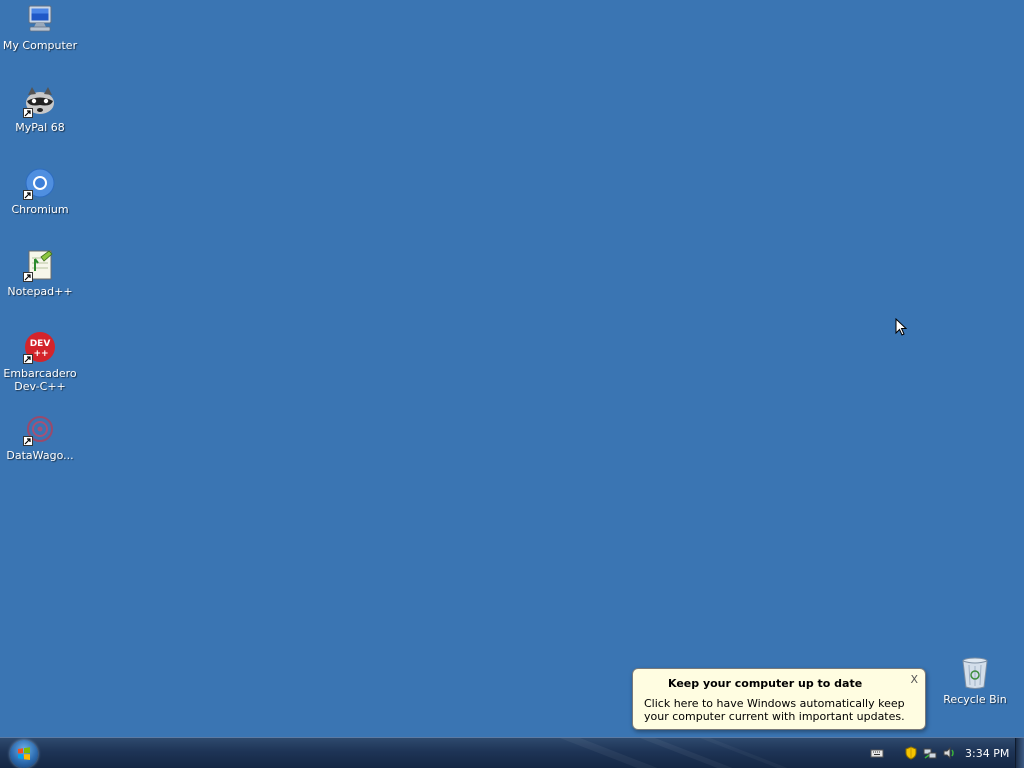 The width and height of the screenshot is (1024, 768). What do you see at coordinates (930, 753) in the screenshot?
I see `network-icon` at bounding box center [930, 753].